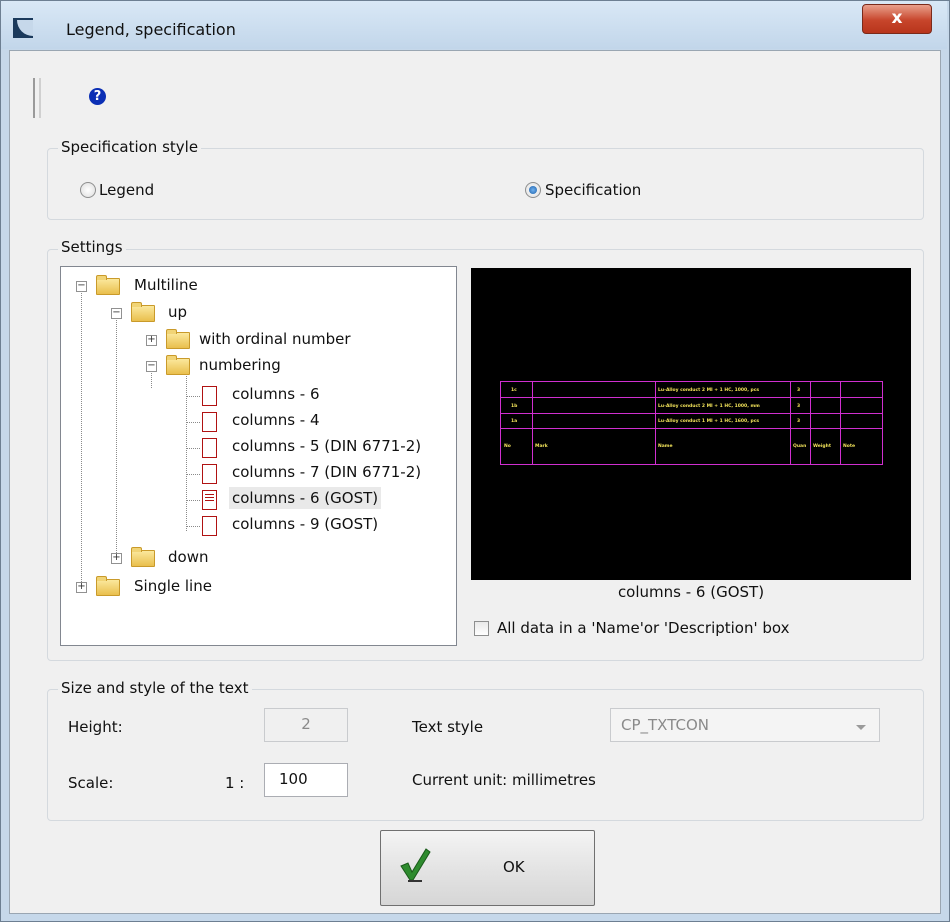 The height and width of the screenshot is (922, 950). What do you see at coordinates (897, 19) in the screenshot?
I see `close-button: x` at bounding box center [897, 19].